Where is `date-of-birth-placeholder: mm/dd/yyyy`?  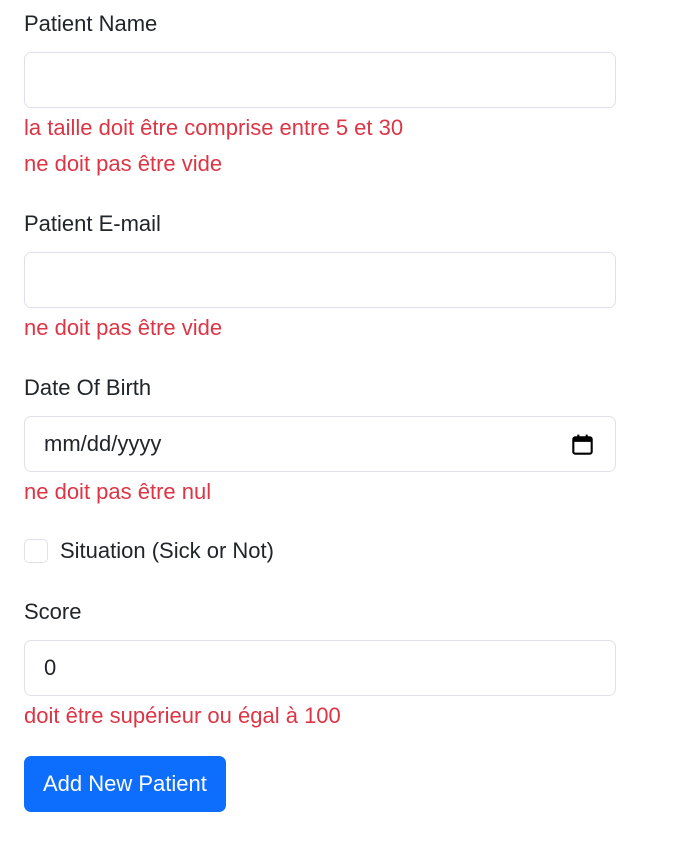
date-of-birth-placeholder: mm/dd/yyyy is located at coordinates (103, 443).